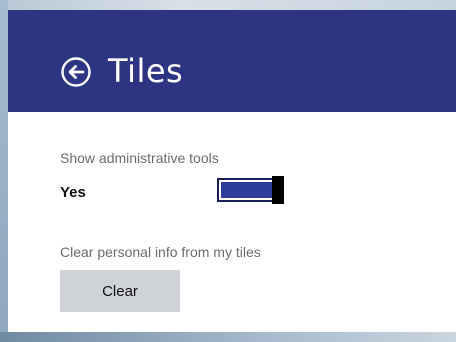  I want to click on back-arrow-circle-icon, so click(76, 72).